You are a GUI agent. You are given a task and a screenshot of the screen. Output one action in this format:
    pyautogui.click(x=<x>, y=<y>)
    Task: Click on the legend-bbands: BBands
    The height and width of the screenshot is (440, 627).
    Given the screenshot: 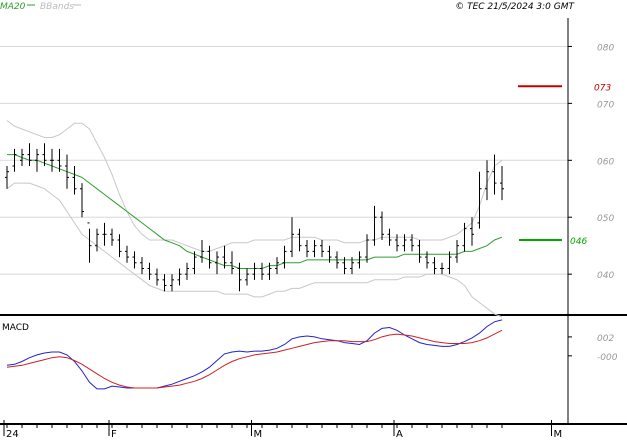 What is the action you would take?
    pyautogui.click(x=57, y=7)
    